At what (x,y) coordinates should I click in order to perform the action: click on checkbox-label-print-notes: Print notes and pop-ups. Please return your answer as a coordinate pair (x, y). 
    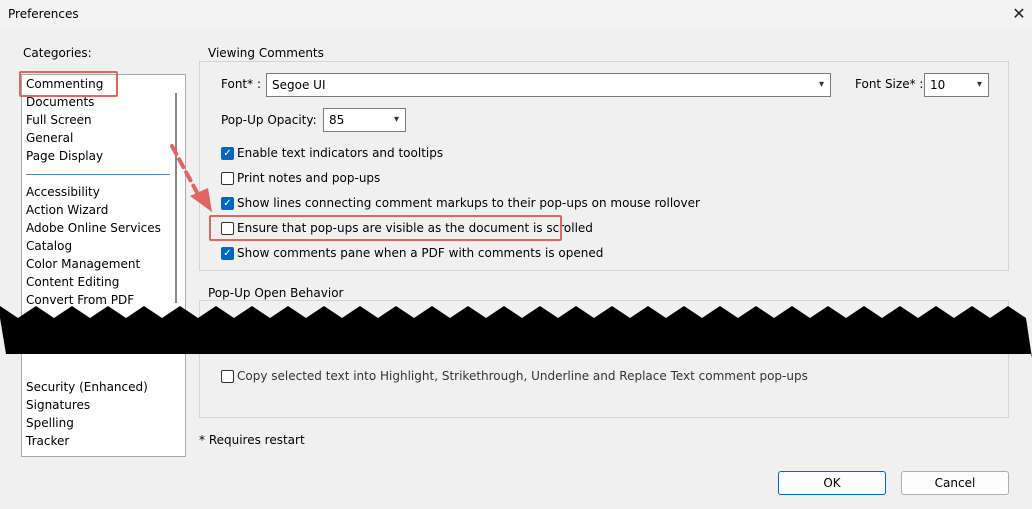
    Looking at the image, I should click on (309, 178).